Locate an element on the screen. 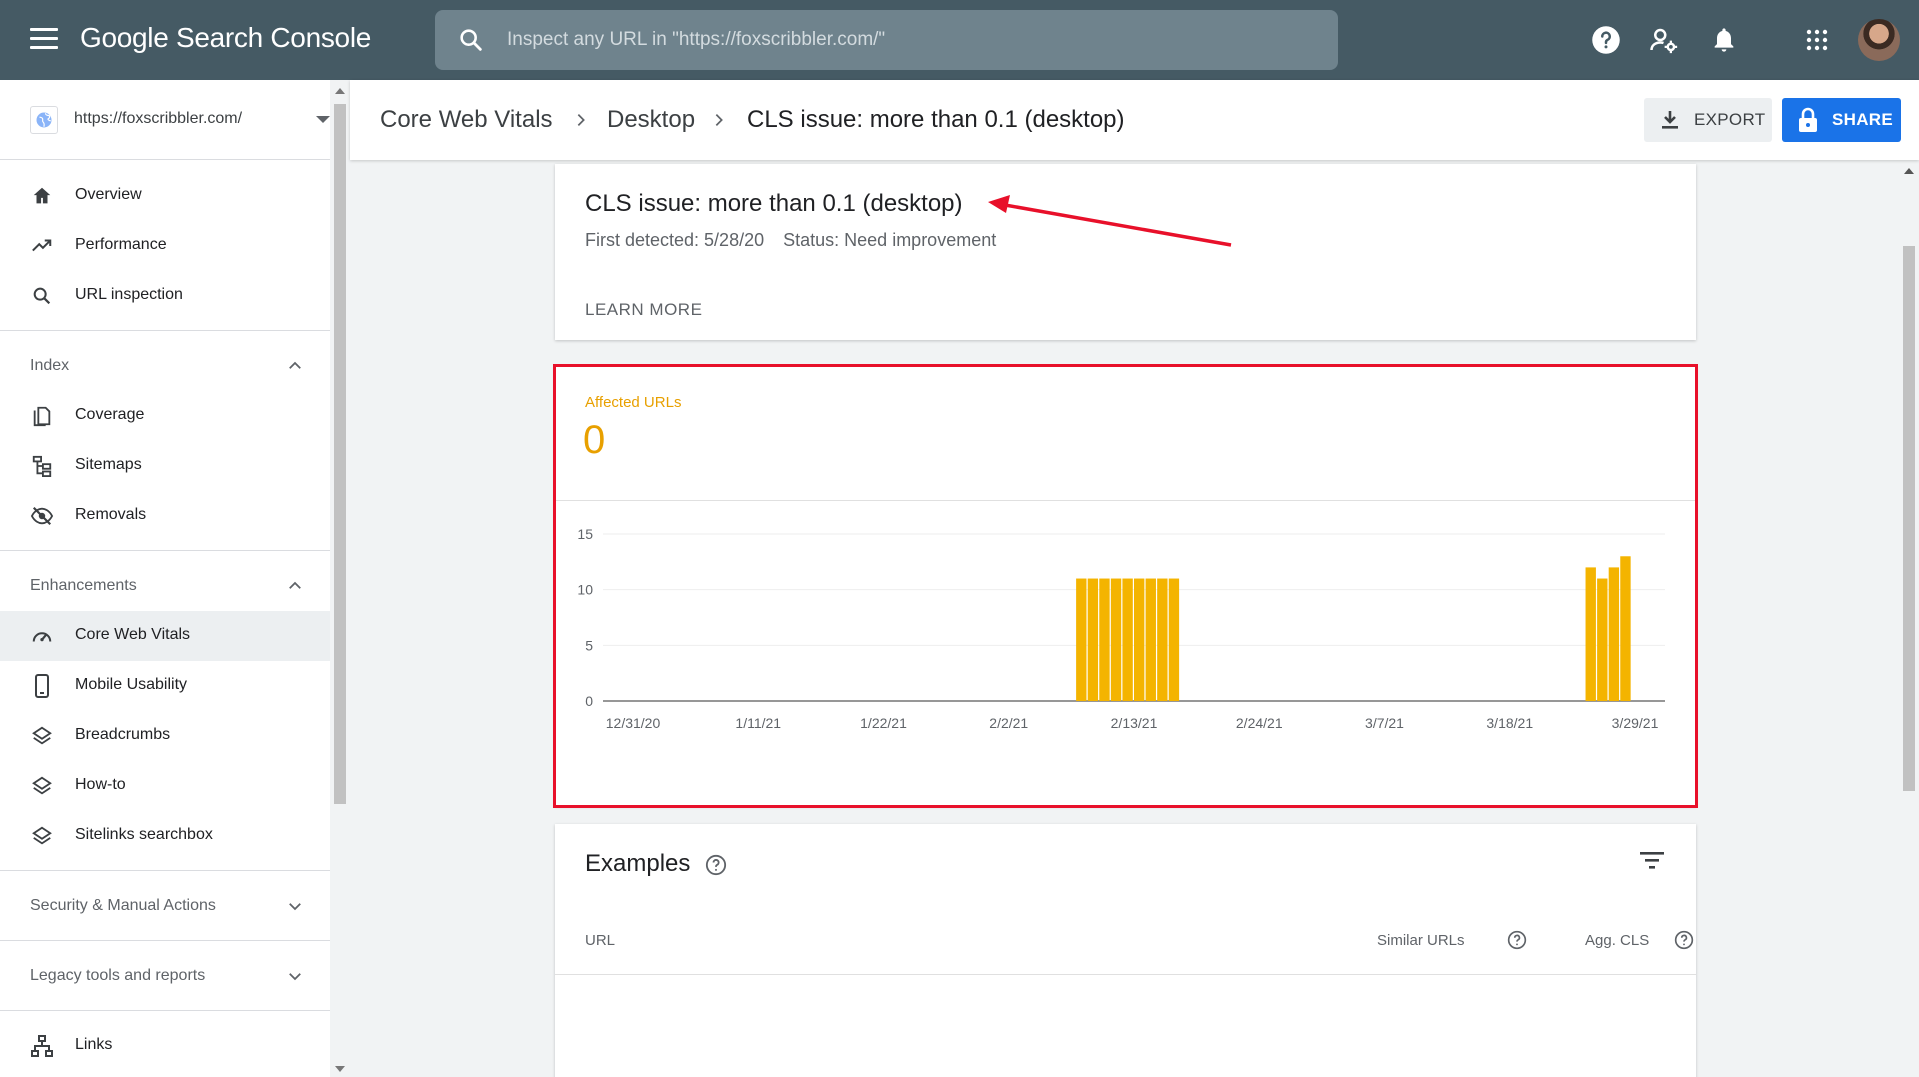 This screenshot has width=1919, height=1077. sidebar-item-links: Links is located at coordinates (165, 1046).